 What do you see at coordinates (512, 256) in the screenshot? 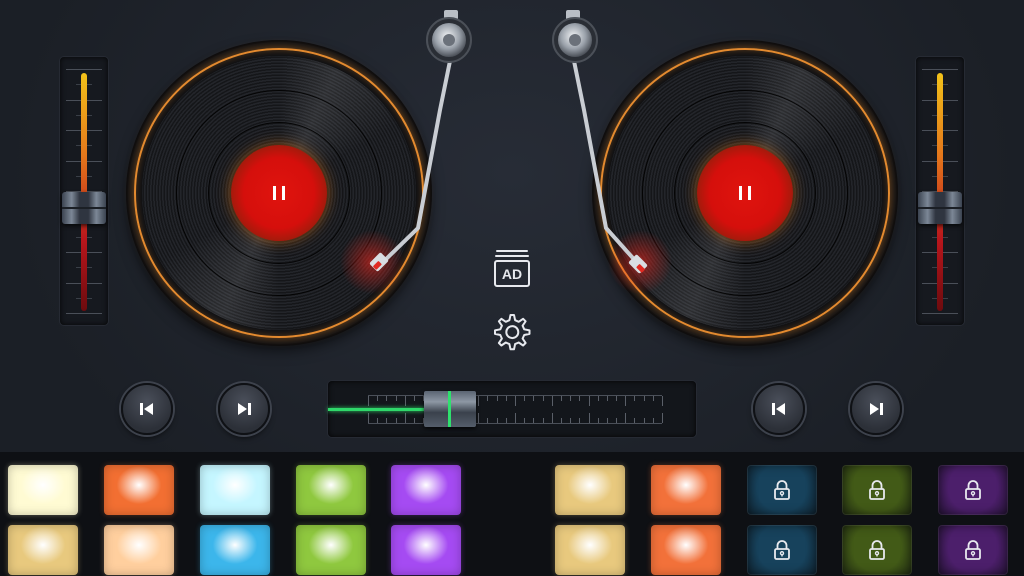
I see `ad-stack-line` at bounding box center [512, 256].